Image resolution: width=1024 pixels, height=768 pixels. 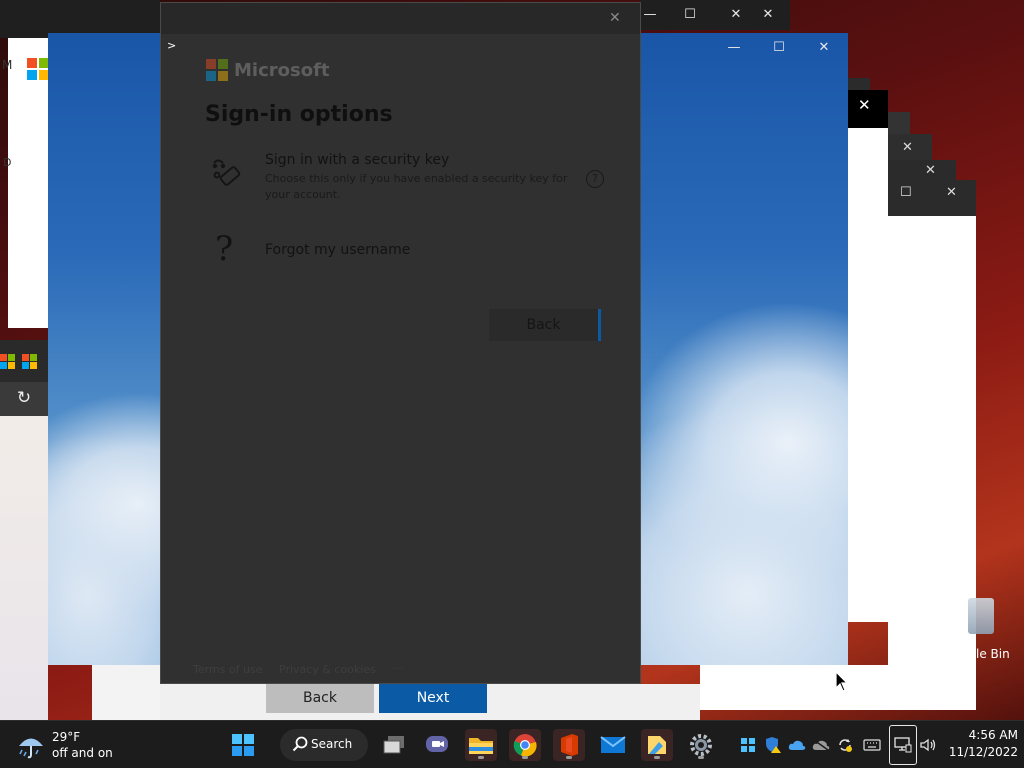 What do you see at coordinates (842, 683) in the screenshot?
I see `mouse-cursor-icon` at bounding box center [842, 683].